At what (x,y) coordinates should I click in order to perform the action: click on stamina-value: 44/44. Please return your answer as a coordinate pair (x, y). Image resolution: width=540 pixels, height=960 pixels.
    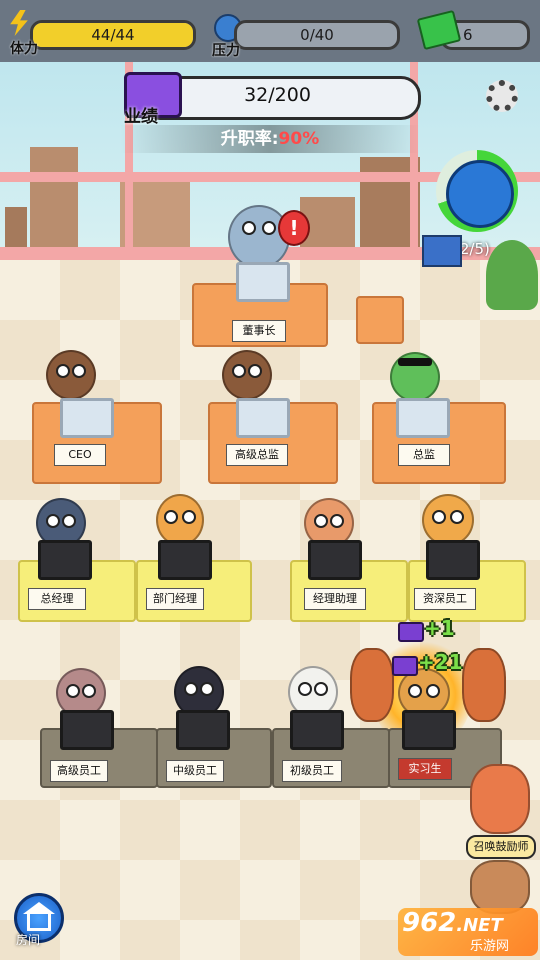
    Looking at the image, I should click on (113, 35).